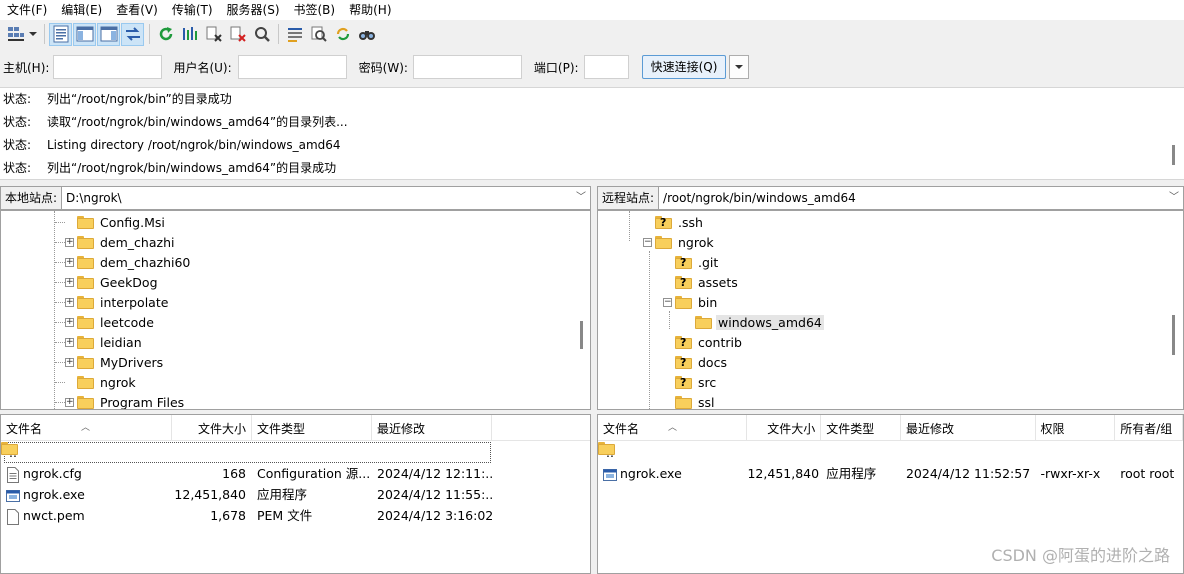 Image resolution: width=1184 pixels, height=574 pixels. I want to click on quickconnect-history-dropdown, so click(739, 67).